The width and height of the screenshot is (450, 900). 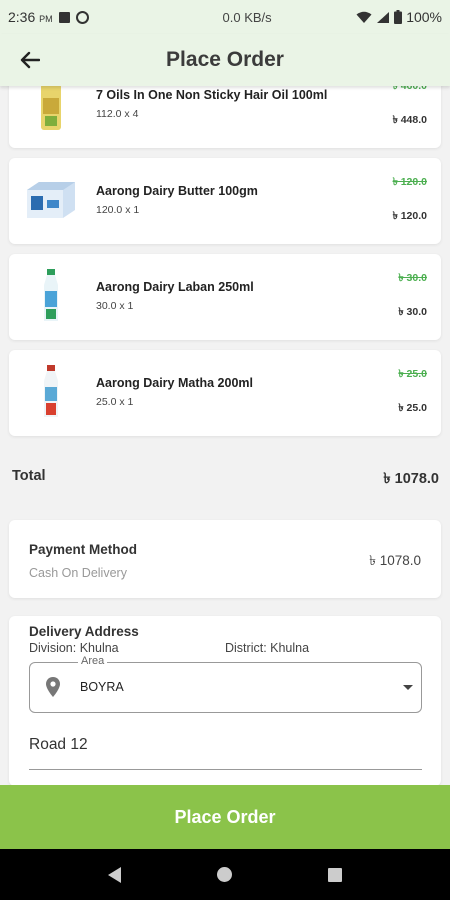 What do you see at coordinates (115, 402) in the screenshot?
I see `product-qty: 25.0 x 1` at bounding box center [115, 402].